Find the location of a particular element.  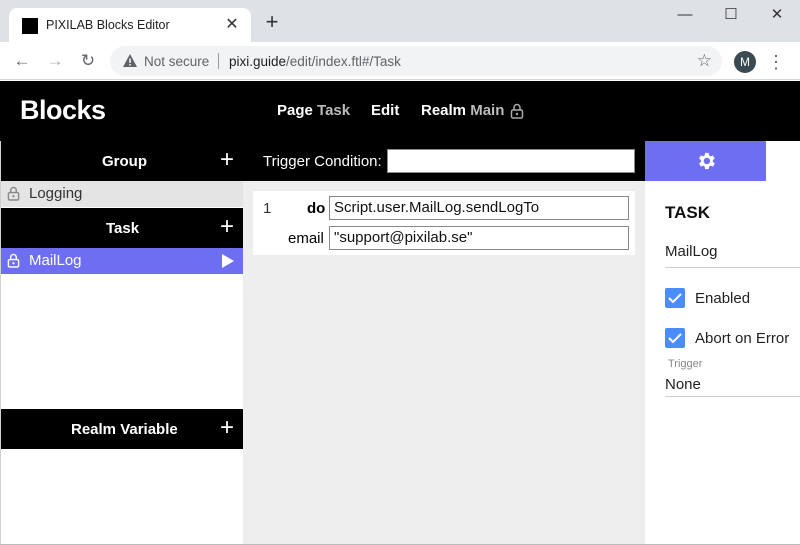

trigger-condition-input is located at coordinates (511, 161).